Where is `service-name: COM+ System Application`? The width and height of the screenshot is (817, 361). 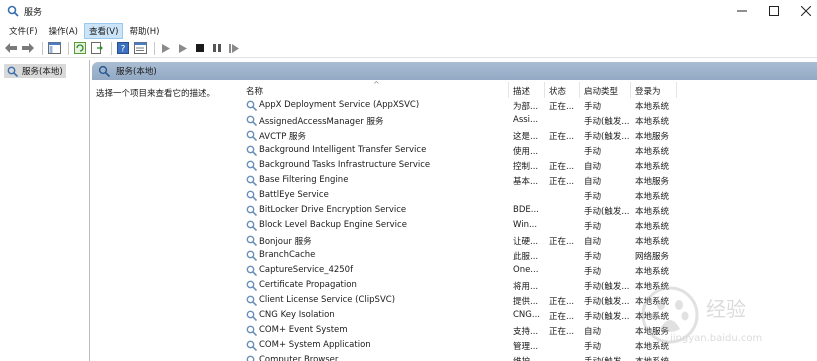 service-name: COM+ System Application is located at coordinates (315, 345).